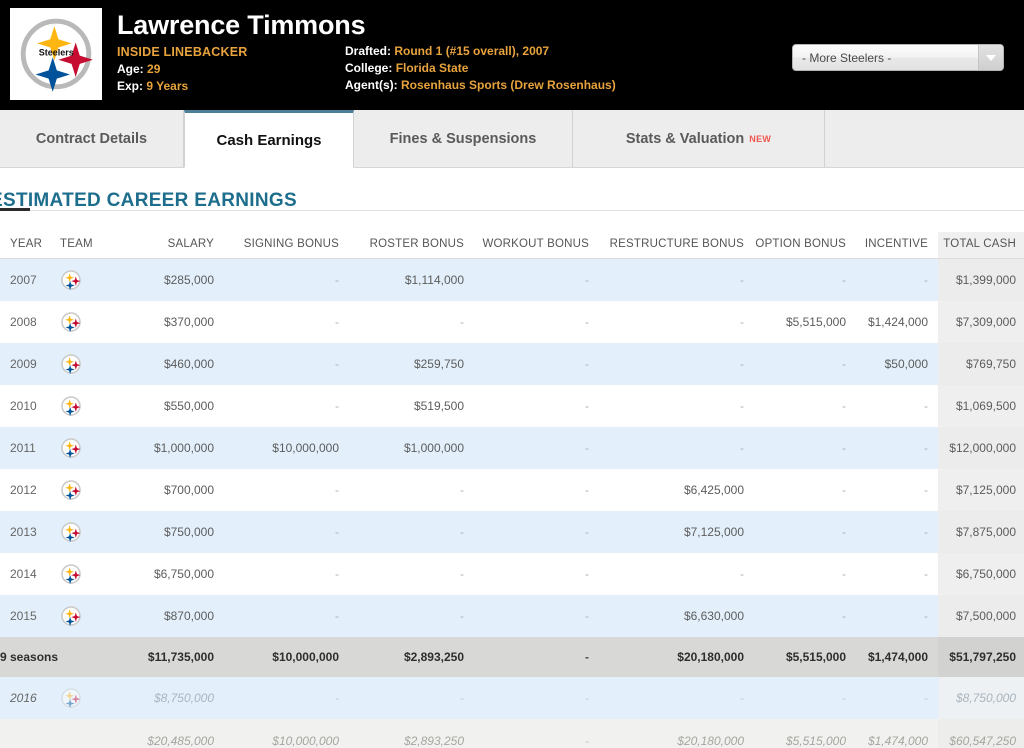 The width and height of the screenshot is (1024, 748). What do you see at coordinates (676, 245) in the screenshot?
I see `column-header-restructure: RESTRUCTURE BONUS` at bounding box center [676, 245].